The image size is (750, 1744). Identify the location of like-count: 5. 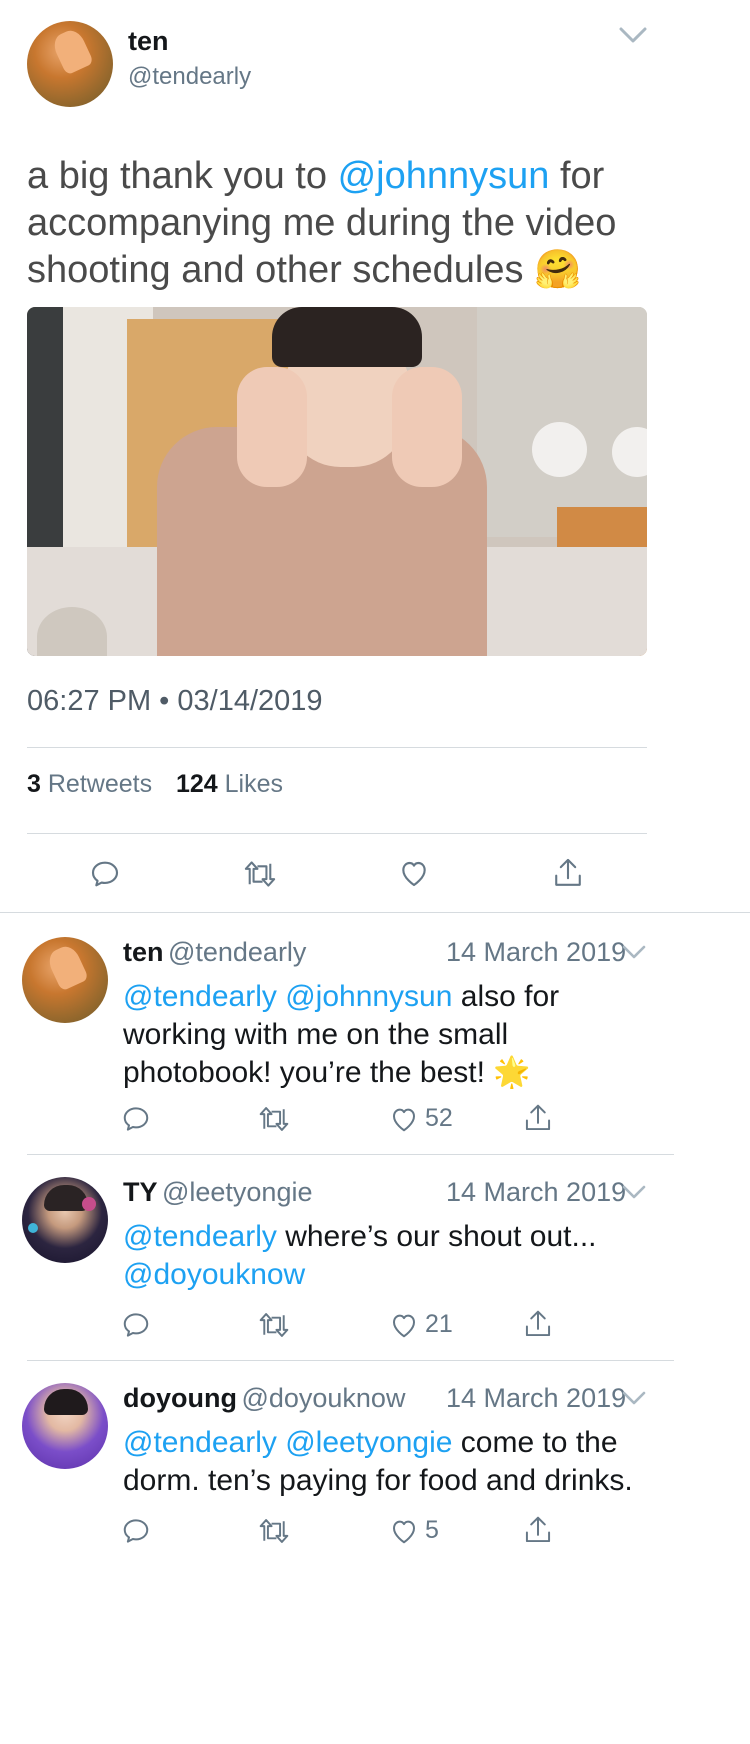
(432, 1530).